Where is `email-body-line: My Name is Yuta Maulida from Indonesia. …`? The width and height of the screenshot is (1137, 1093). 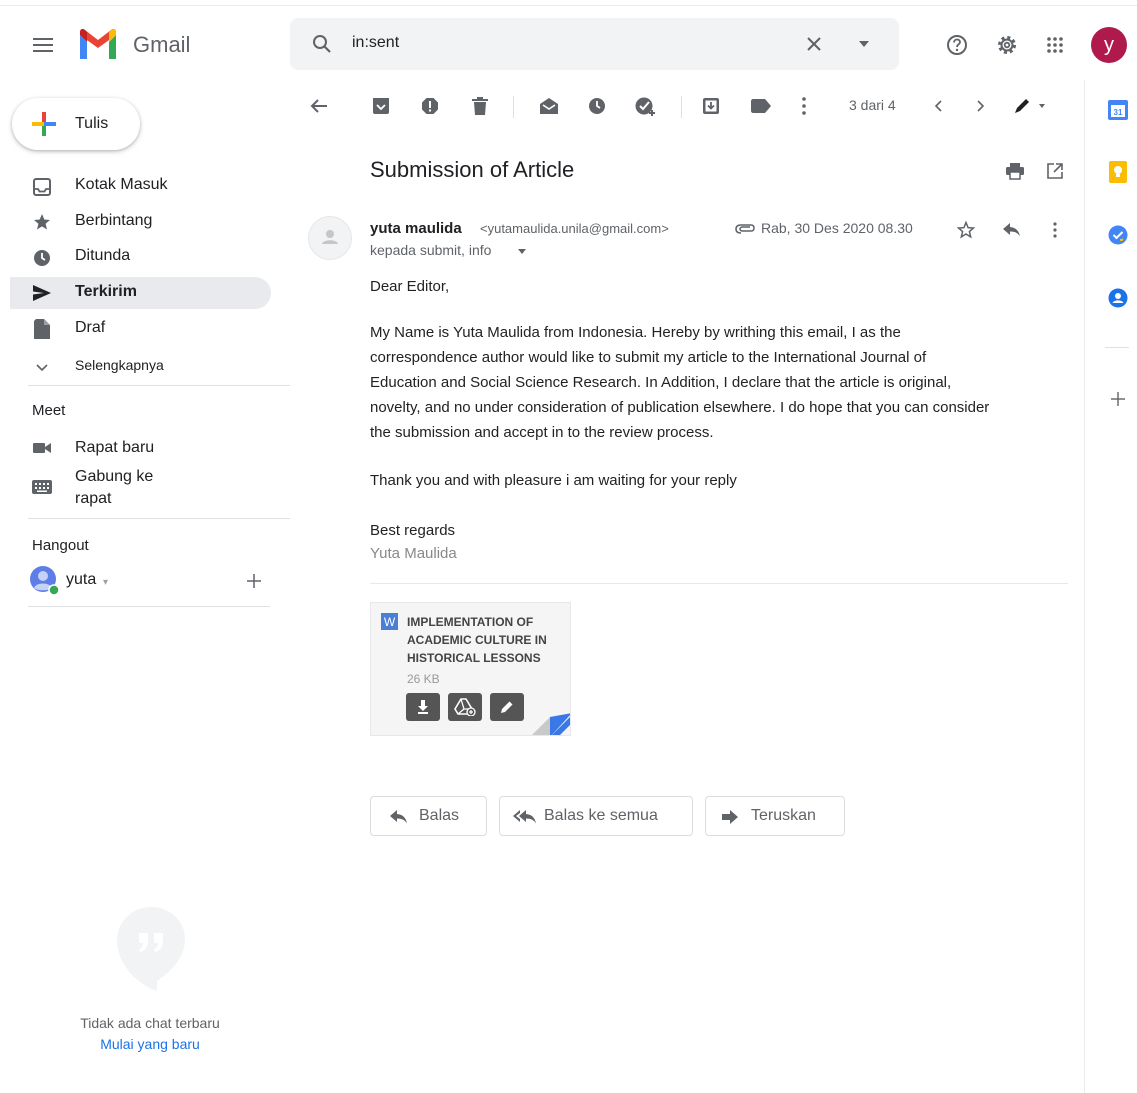 email-body-line: My Name is Yuta Maulida from Indonesia. … is located at coordinates (635, 332).